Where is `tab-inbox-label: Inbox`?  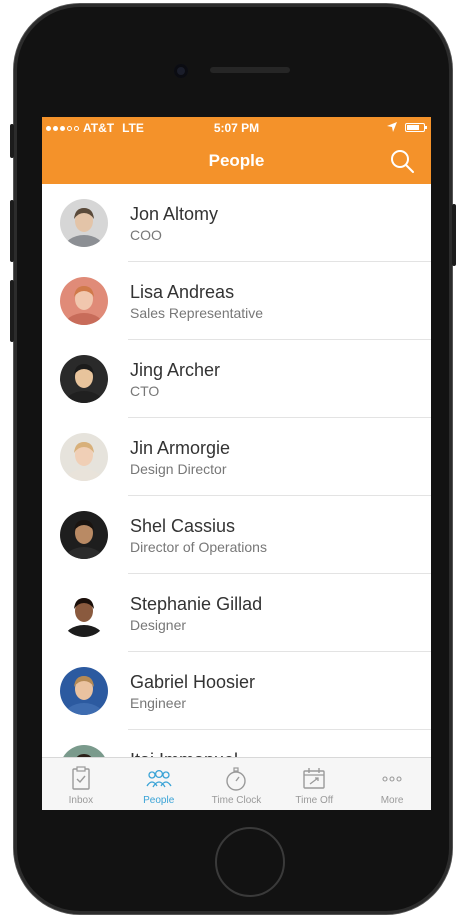 tab-inbox-label: Inbox is located at coordinates (81, 800).